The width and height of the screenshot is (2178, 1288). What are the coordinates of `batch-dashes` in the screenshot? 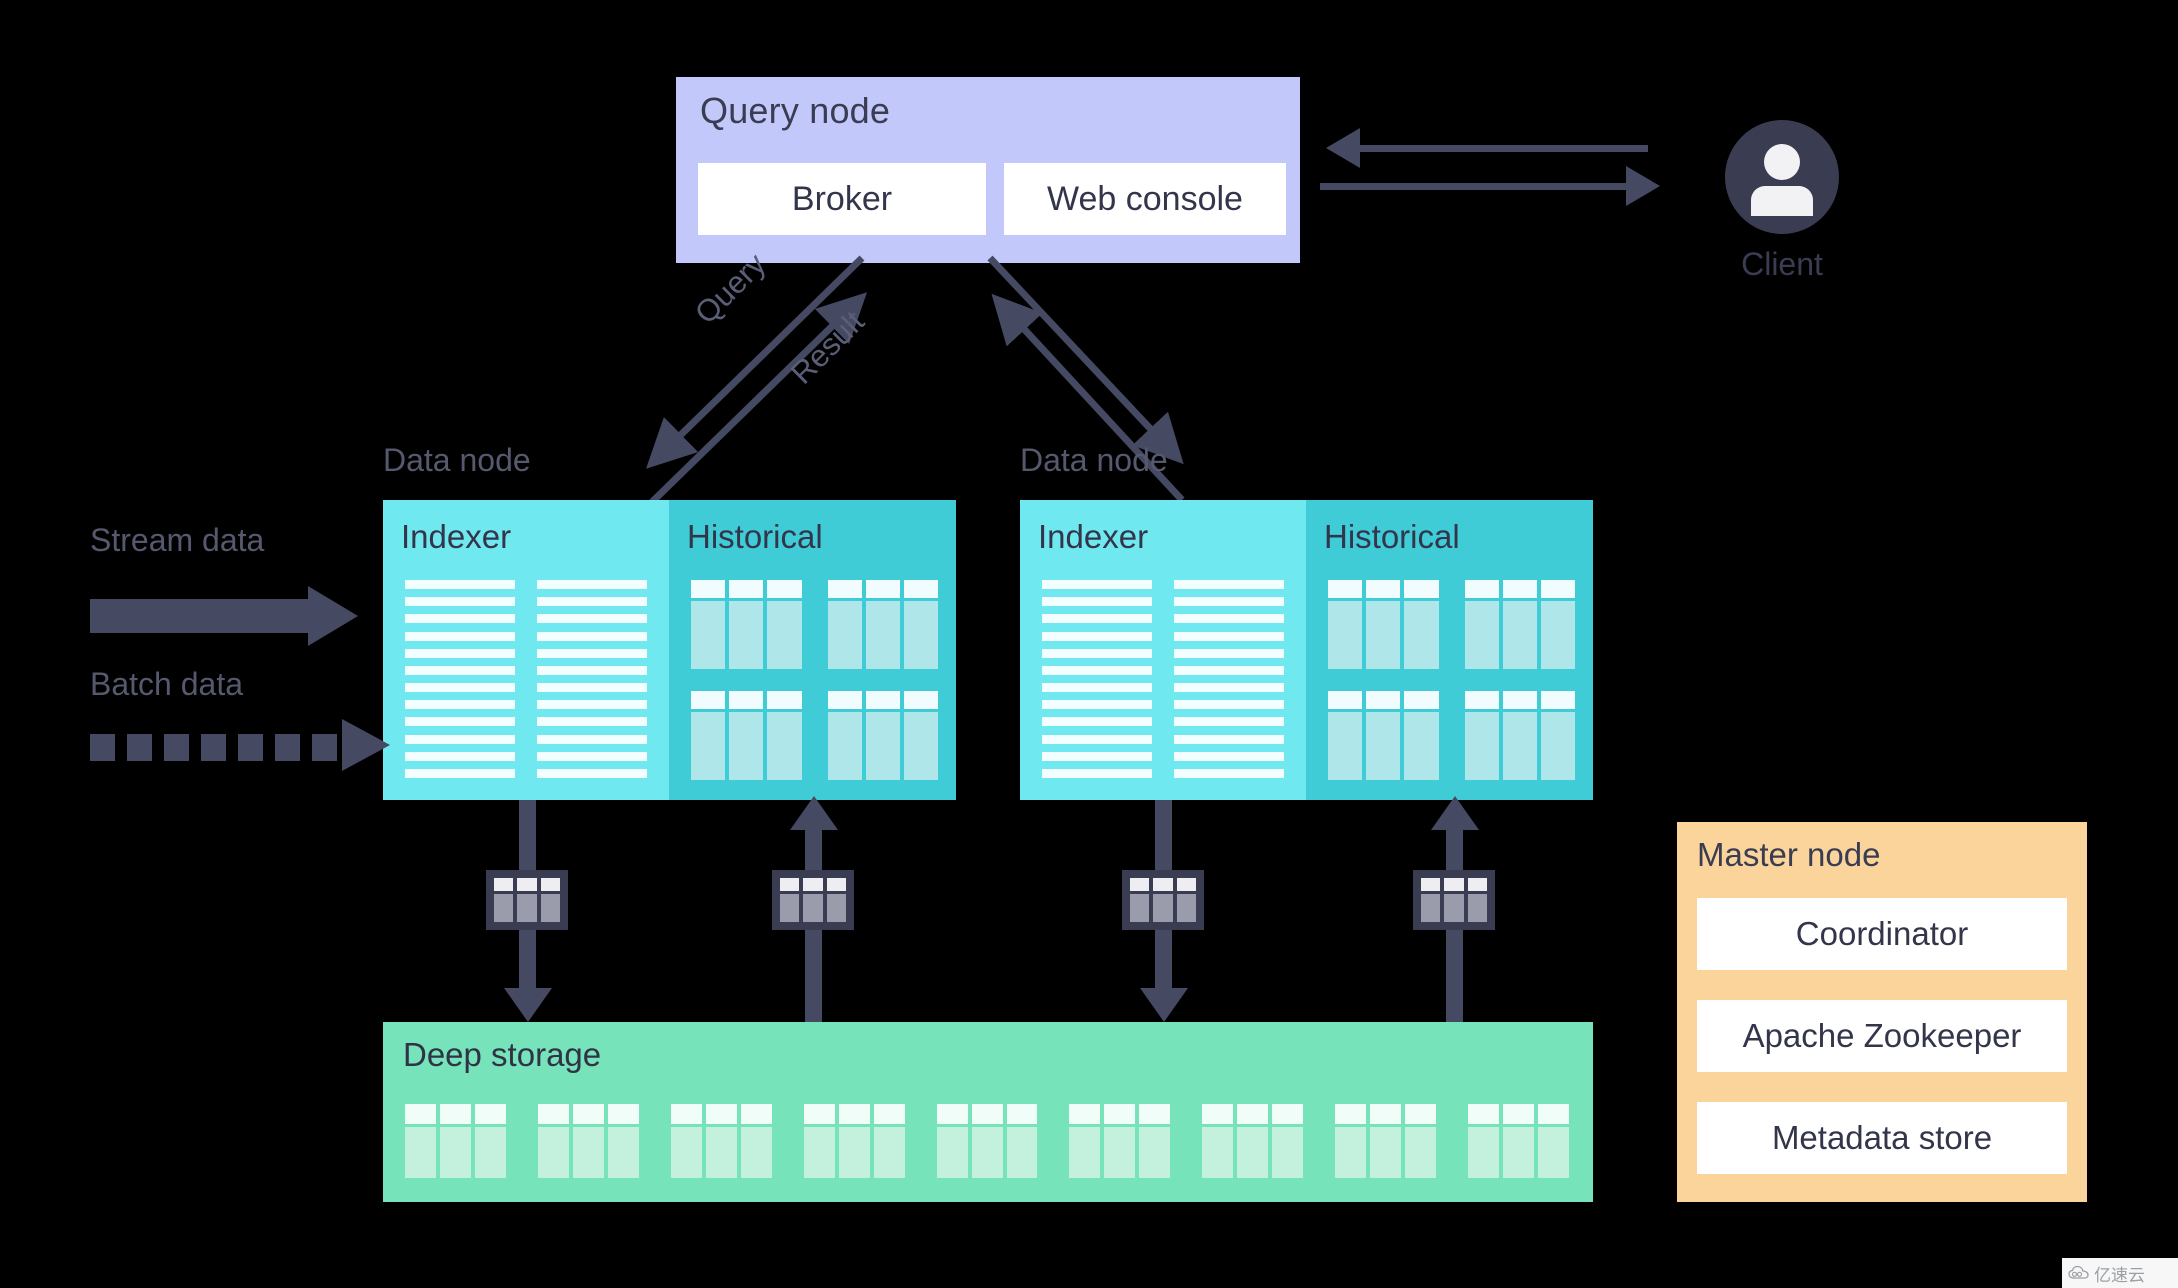 It's located at (213, 747).